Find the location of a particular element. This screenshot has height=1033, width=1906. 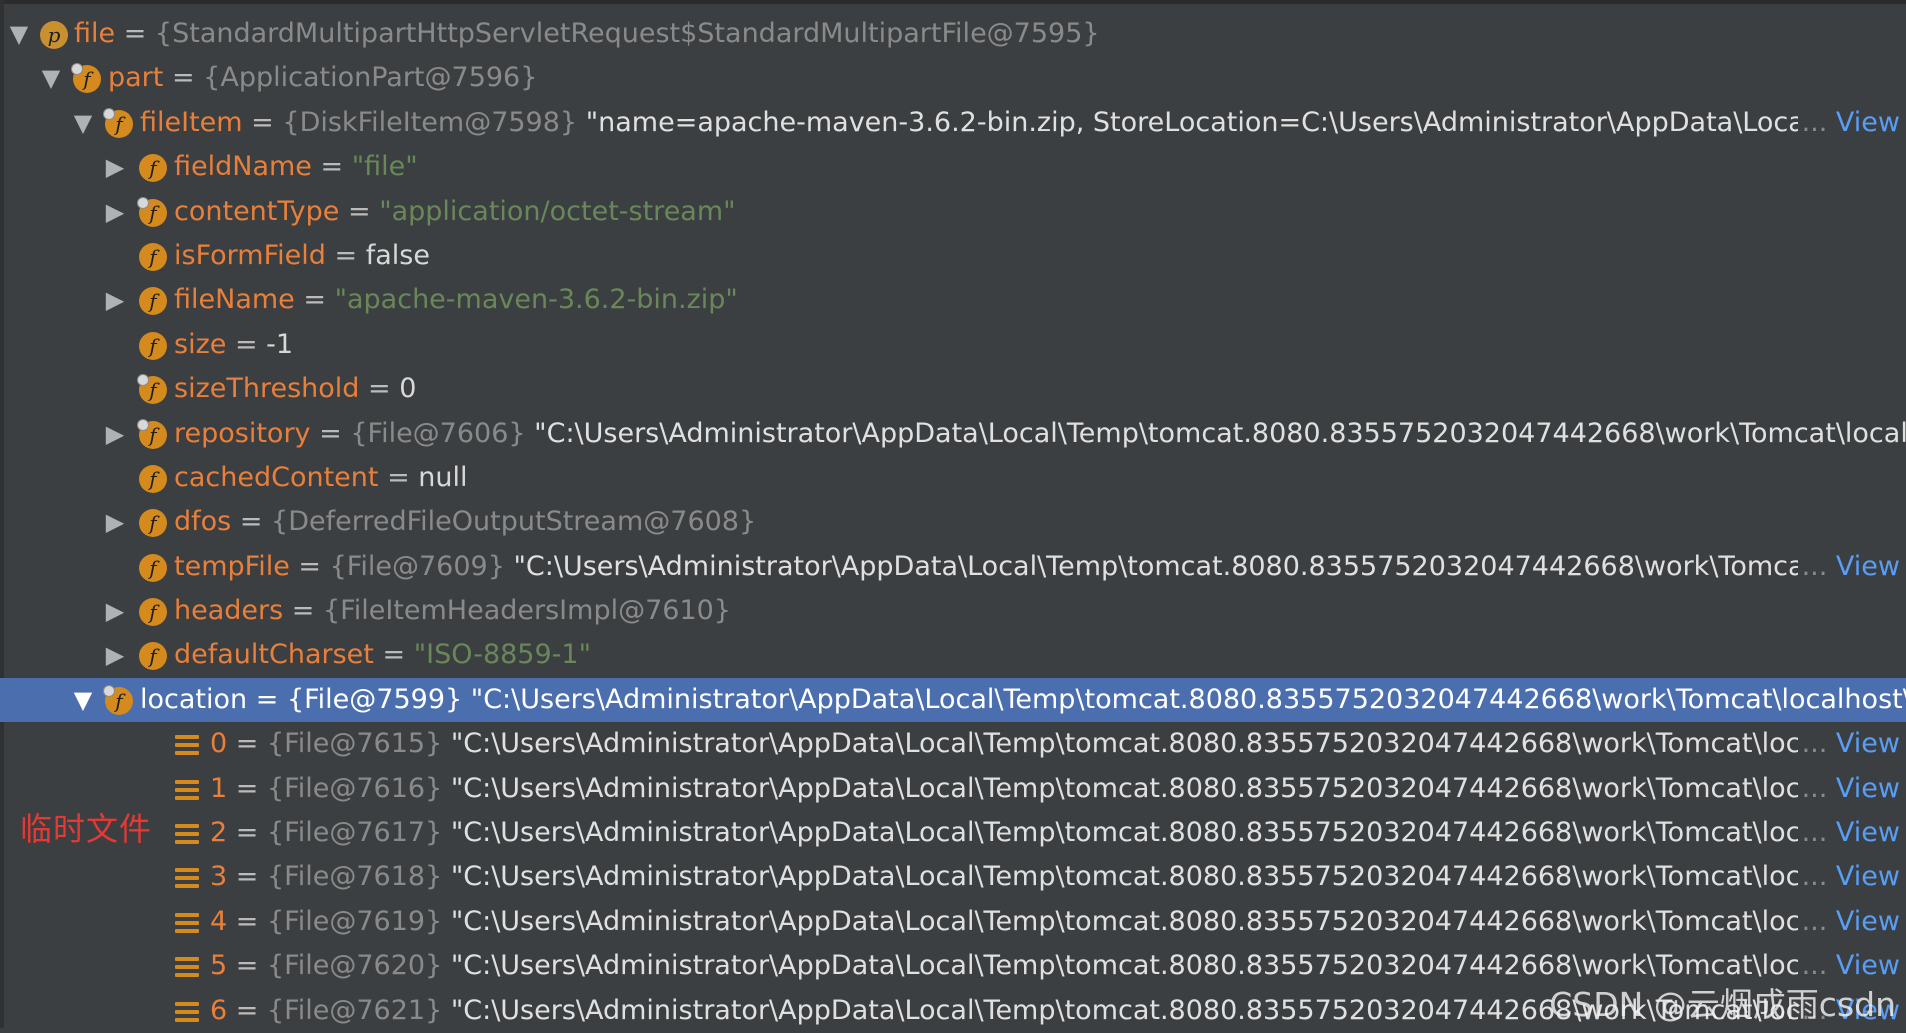

variable-type: {File@7619} is located at coordinates (354, 921).